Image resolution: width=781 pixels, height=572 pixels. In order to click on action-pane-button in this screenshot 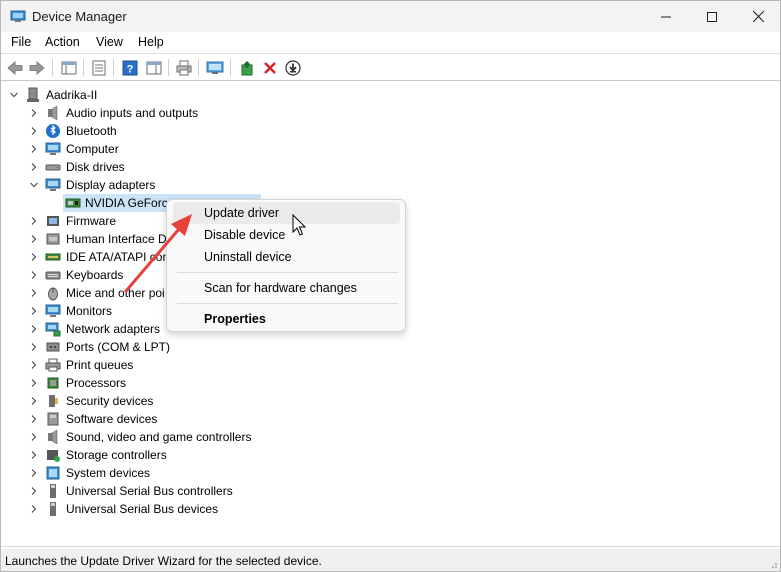, I will do `click(154, 67)`.